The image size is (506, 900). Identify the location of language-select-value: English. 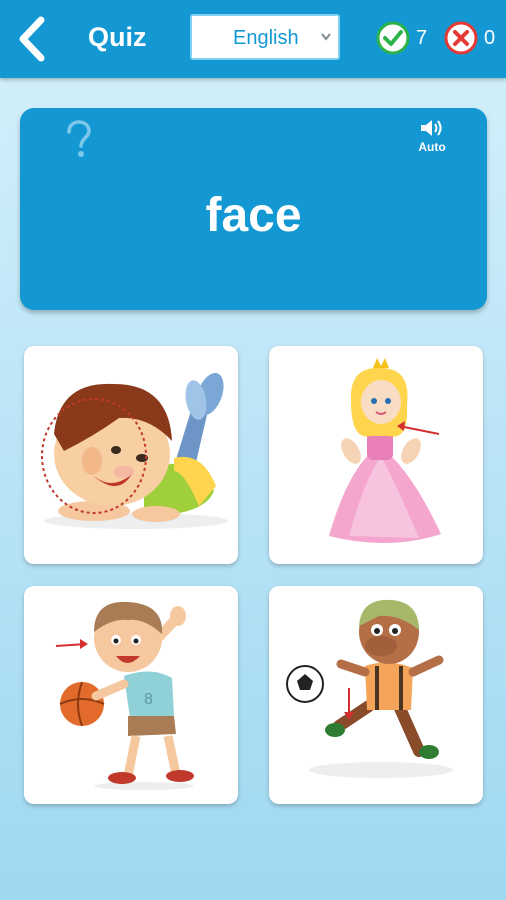
(266, 38).